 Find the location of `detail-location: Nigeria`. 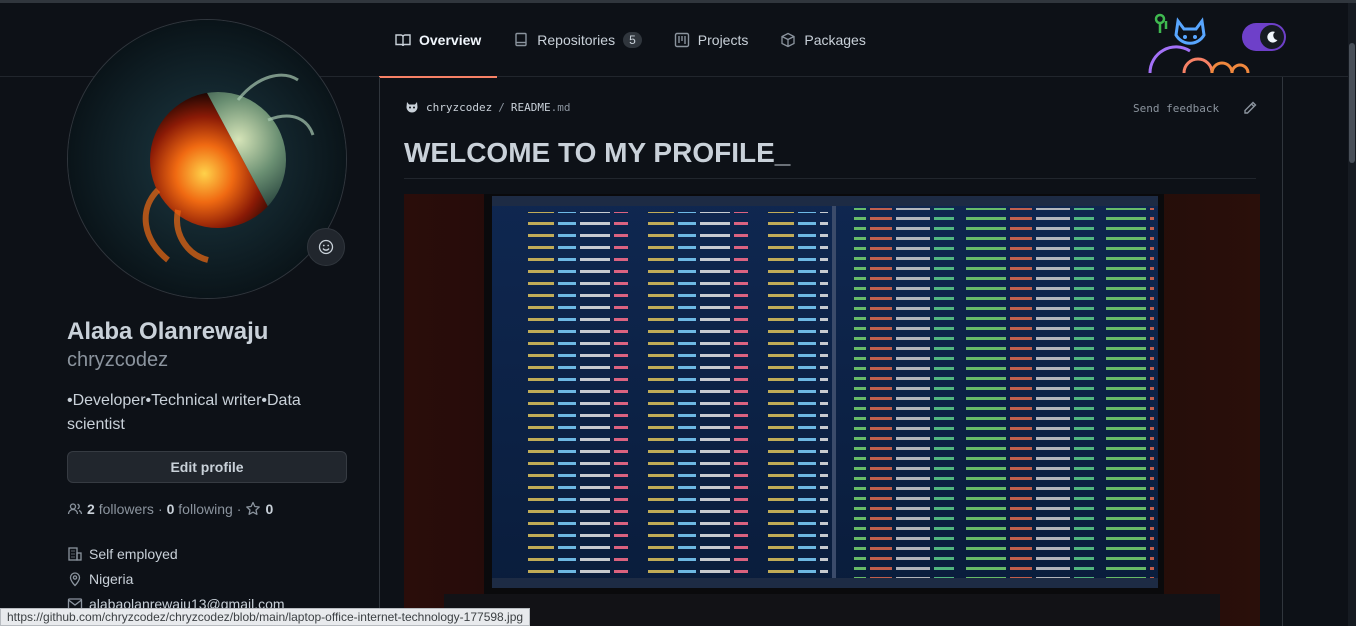

detail-location: Nigeria is located at coordinates (176, 578).